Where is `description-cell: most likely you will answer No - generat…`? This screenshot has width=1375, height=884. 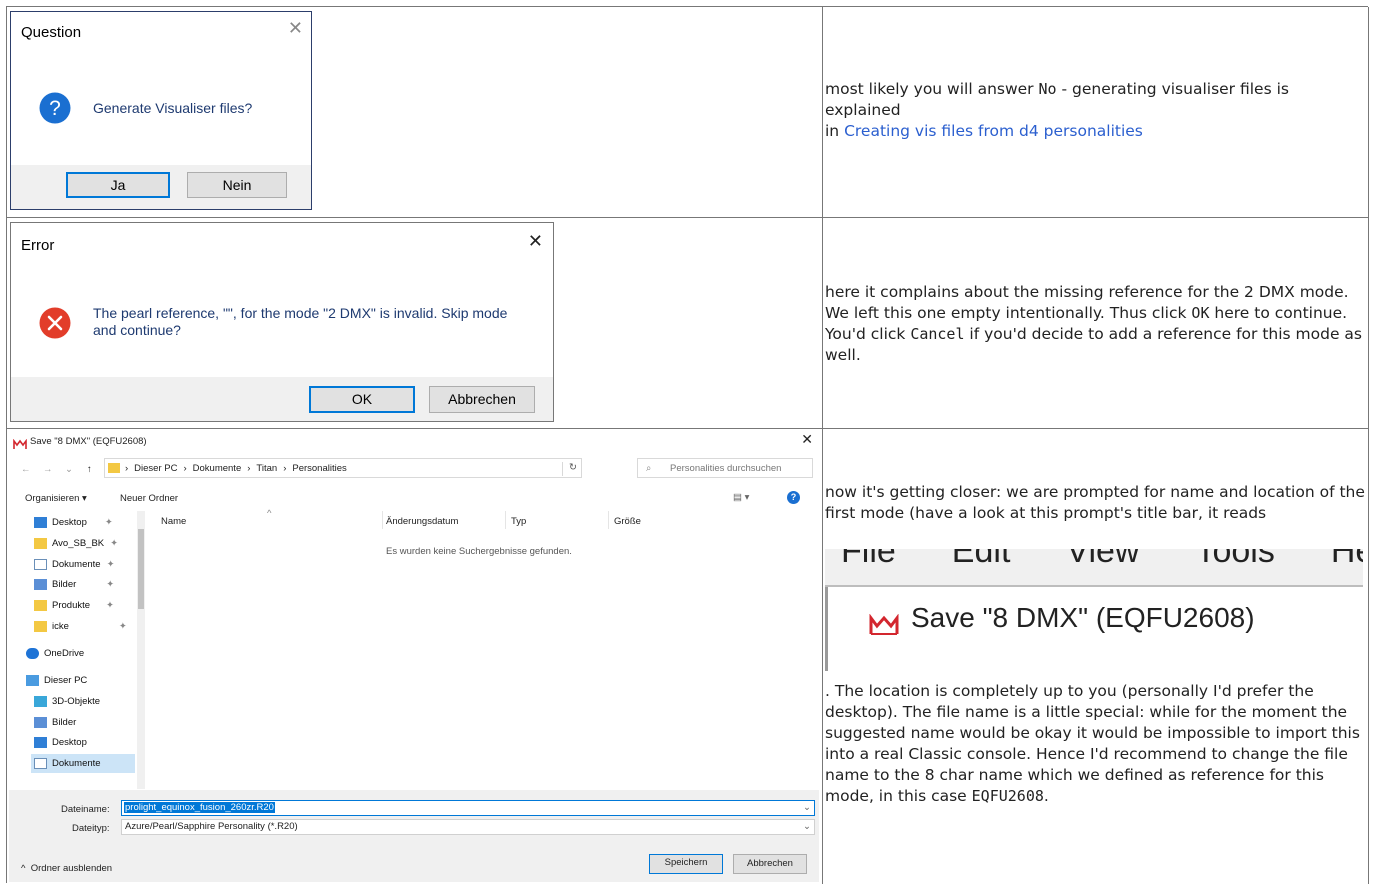
description-cell: most likely you will answer No - generat… is located at coordinates (1096, 112).